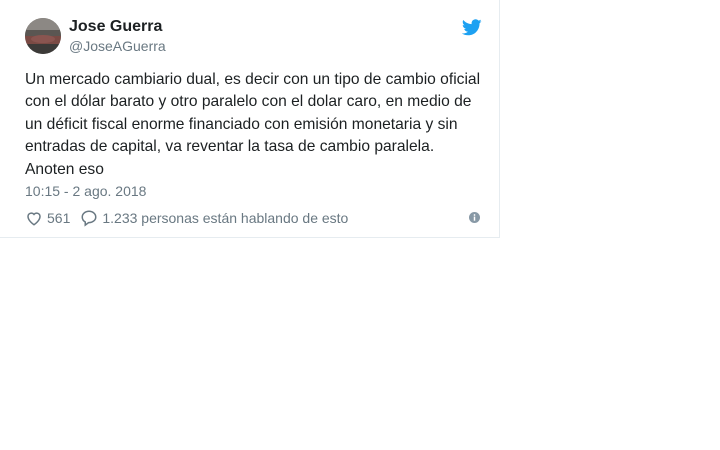 The width and height of the screenshot is (720, 450). What do you see at coordinates (115, 27) in the screenshot?
I see `author-display-name: Jose Guerra` at bounding box center [115, 27].